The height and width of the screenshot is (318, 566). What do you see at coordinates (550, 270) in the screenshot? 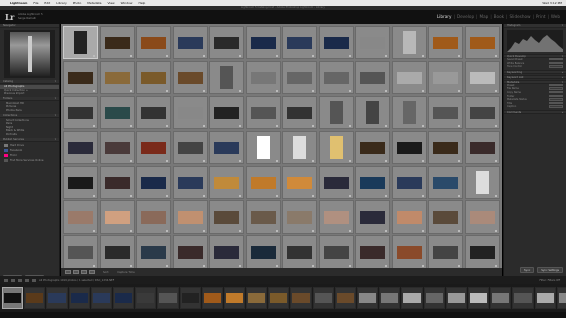
I see `sync-settings-button: Sync Settings` at bounding box center [550, 270].